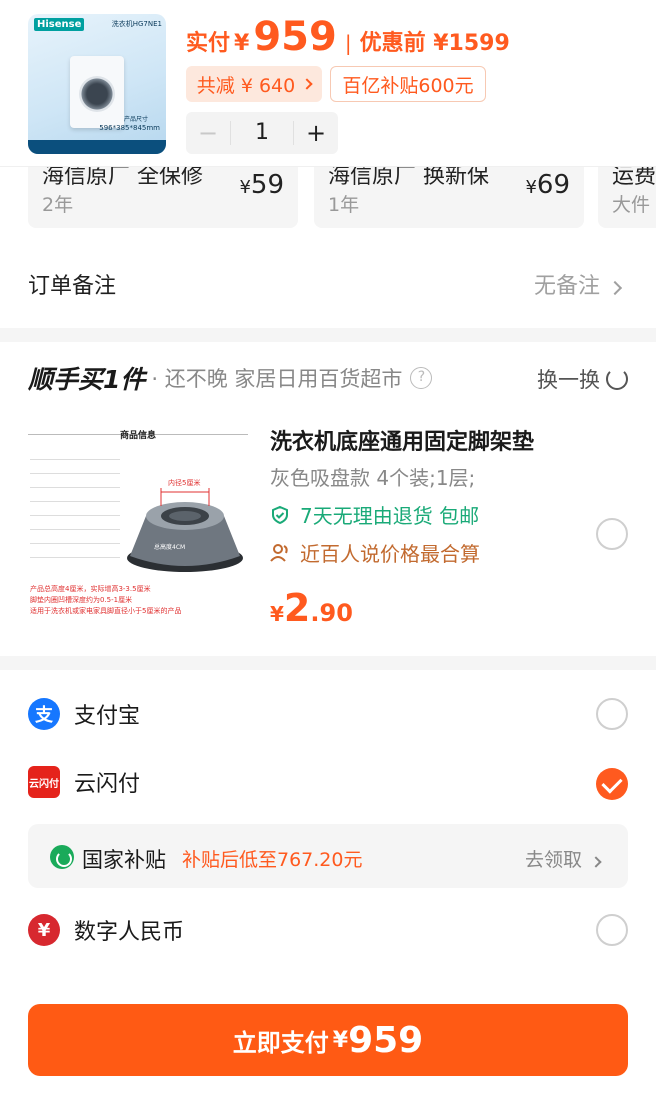 This screenshot has height=1101, width=656. What do you see at coordinates (328, 284) in the screenshot?
I see `order-note-row: 订单备注 无备注` at bounding box center [328, 284].